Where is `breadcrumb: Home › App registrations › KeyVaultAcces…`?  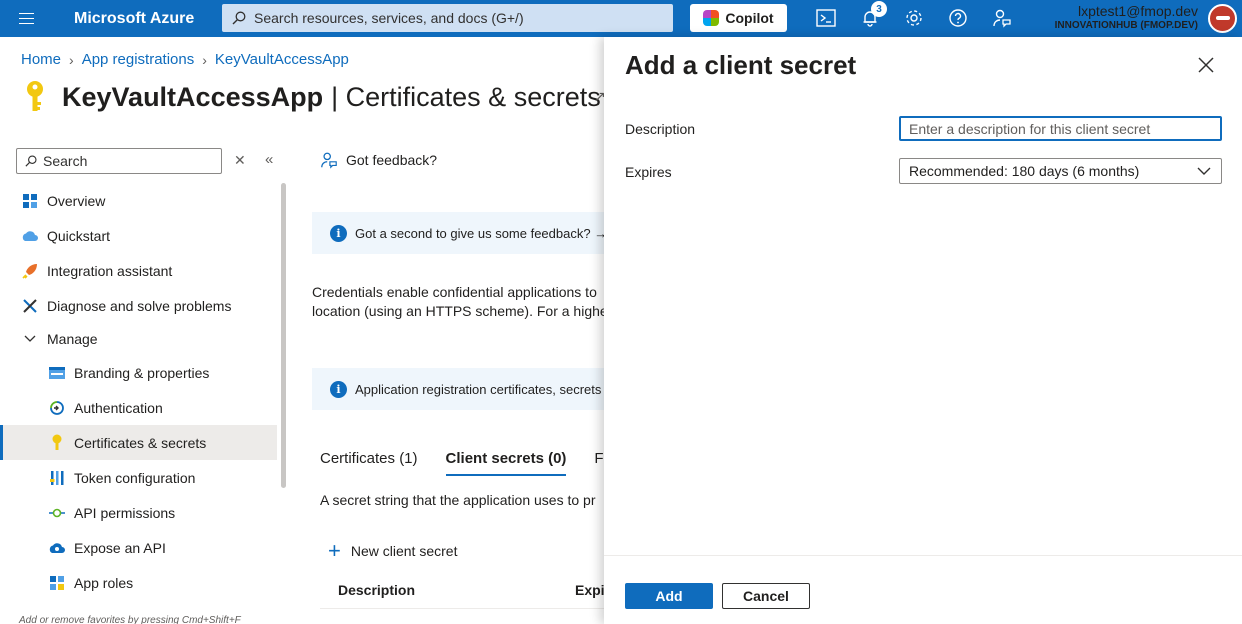
breadcrumb: Home › App registrations › KeyVaultAcces… is located at coordinates (185, 59).